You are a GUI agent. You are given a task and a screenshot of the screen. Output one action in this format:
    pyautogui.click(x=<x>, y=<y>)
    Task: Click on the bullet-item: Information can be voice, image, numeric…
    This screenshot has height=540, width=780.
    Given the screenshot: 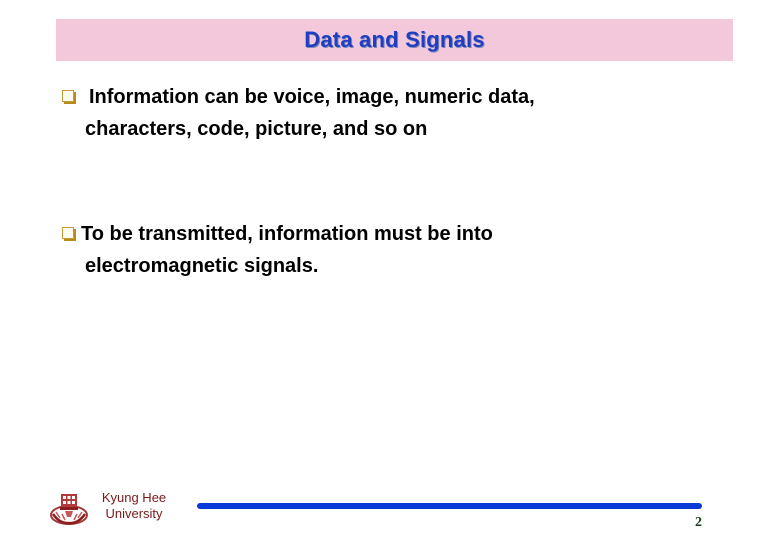 What is the action you would take?
    pyautogui.click(x=298, y=113)
    